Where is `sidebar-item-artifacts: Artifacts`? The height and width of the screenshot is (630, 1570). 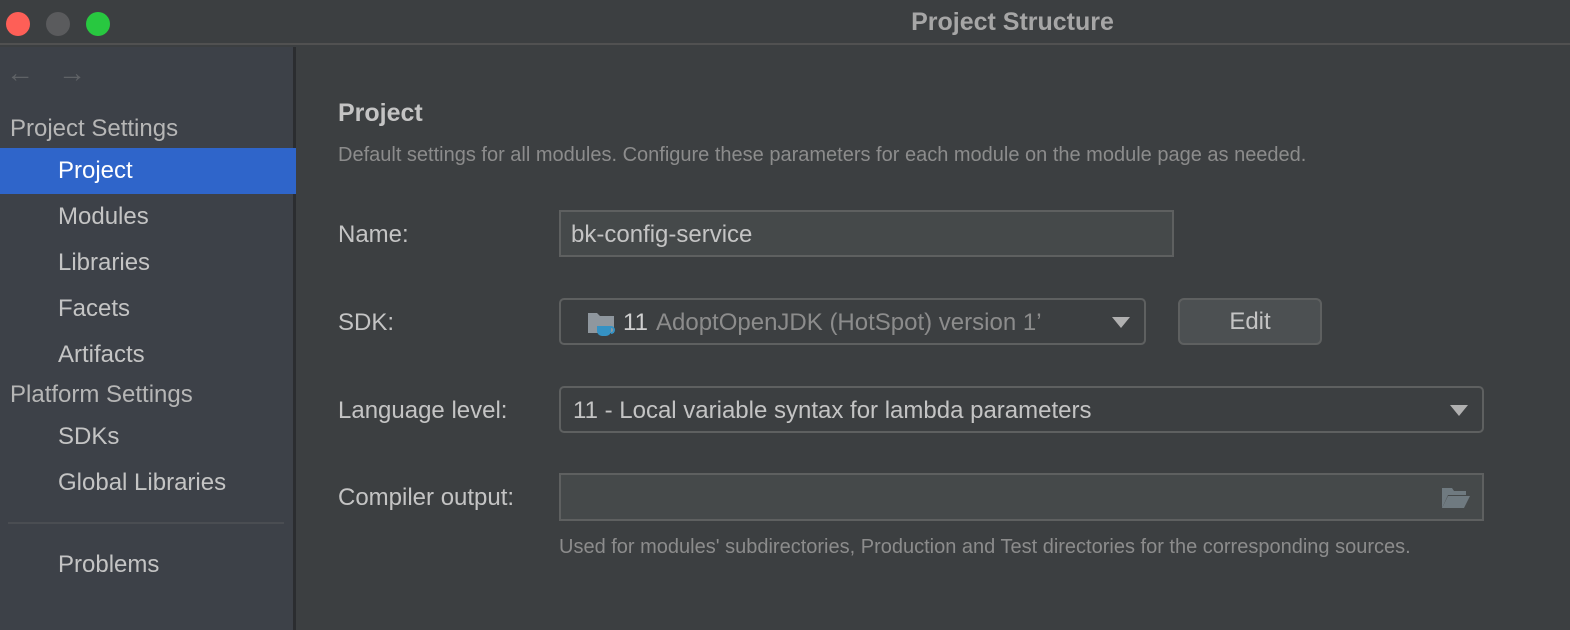
sidebar-item-artifacts: Artifacts is located at coordinates (148, 355).